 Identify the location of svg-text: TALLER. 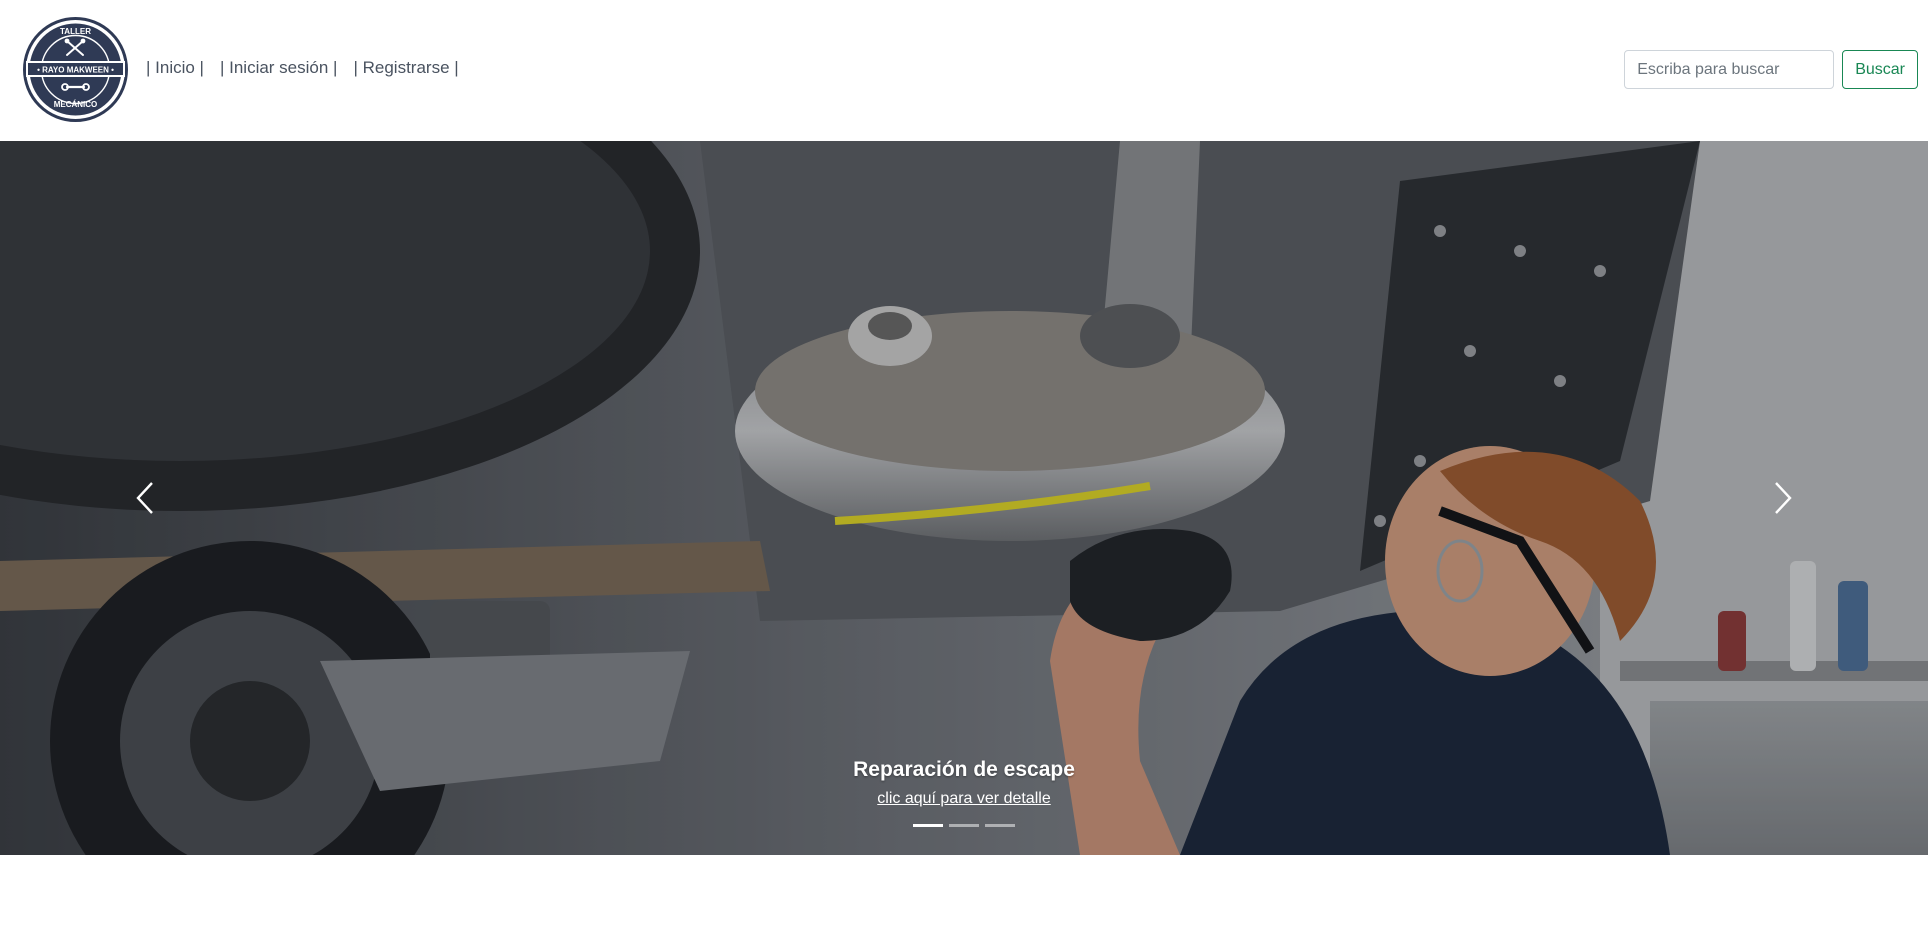
(75, 31).